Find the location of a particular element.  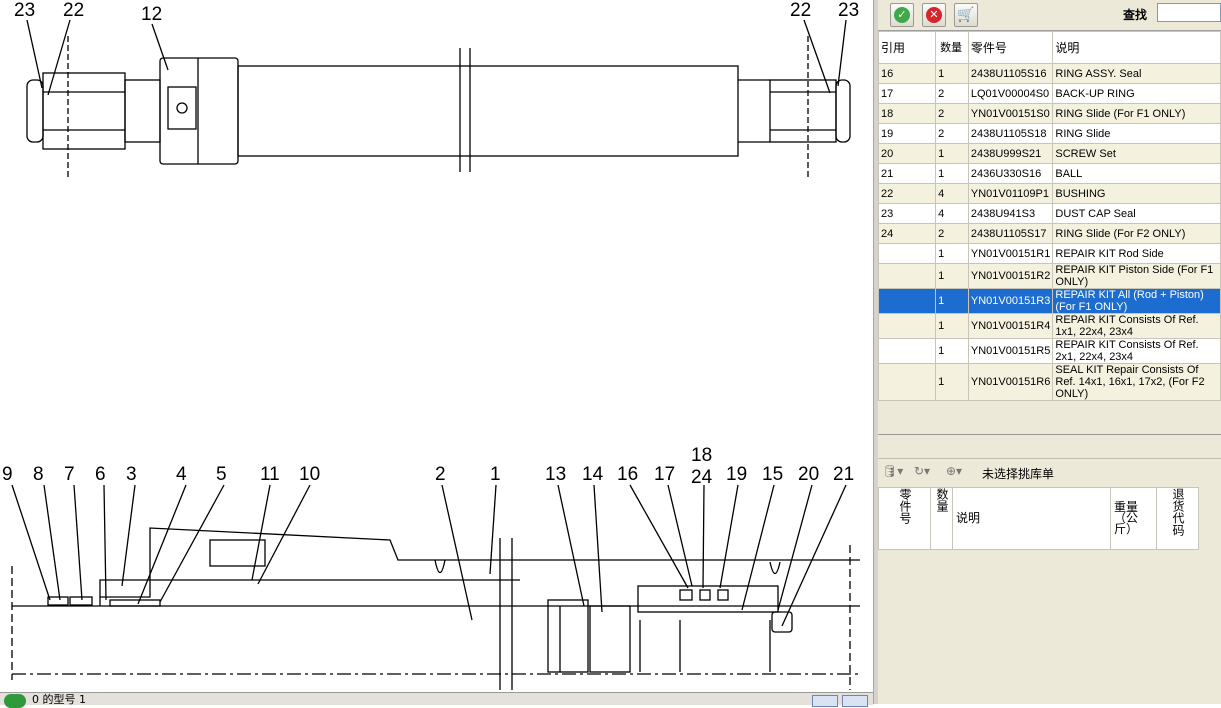

add-to-cart-button: 🛒 is located at coordinates (966, 15).